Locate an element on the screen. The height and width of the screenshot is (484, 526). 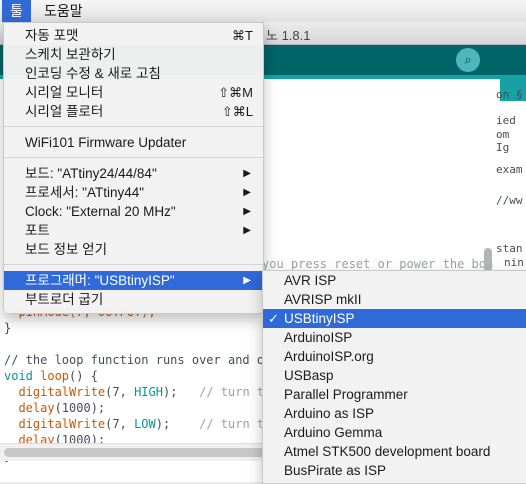
menu-item-auto-format: 자동 포맷 ⌘T is located at coordinates (133, 35).